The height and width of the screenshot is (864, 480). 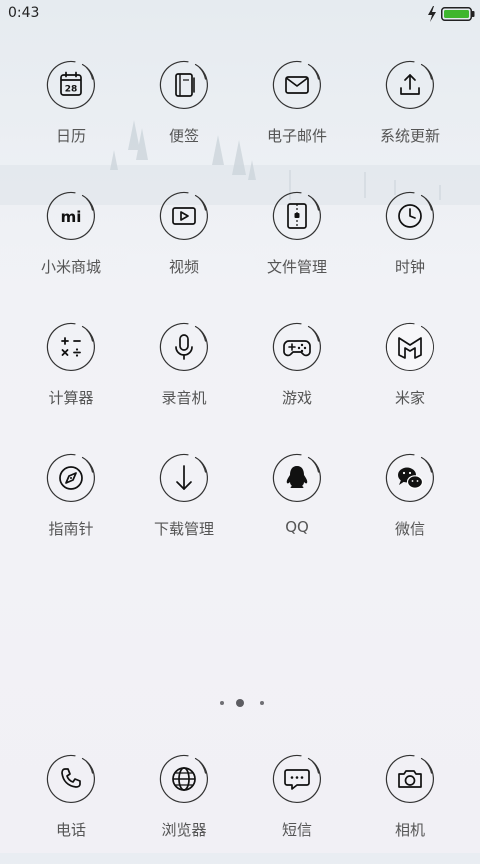 I want to click on app-label: 浏览器, so click(x=184, y=830).